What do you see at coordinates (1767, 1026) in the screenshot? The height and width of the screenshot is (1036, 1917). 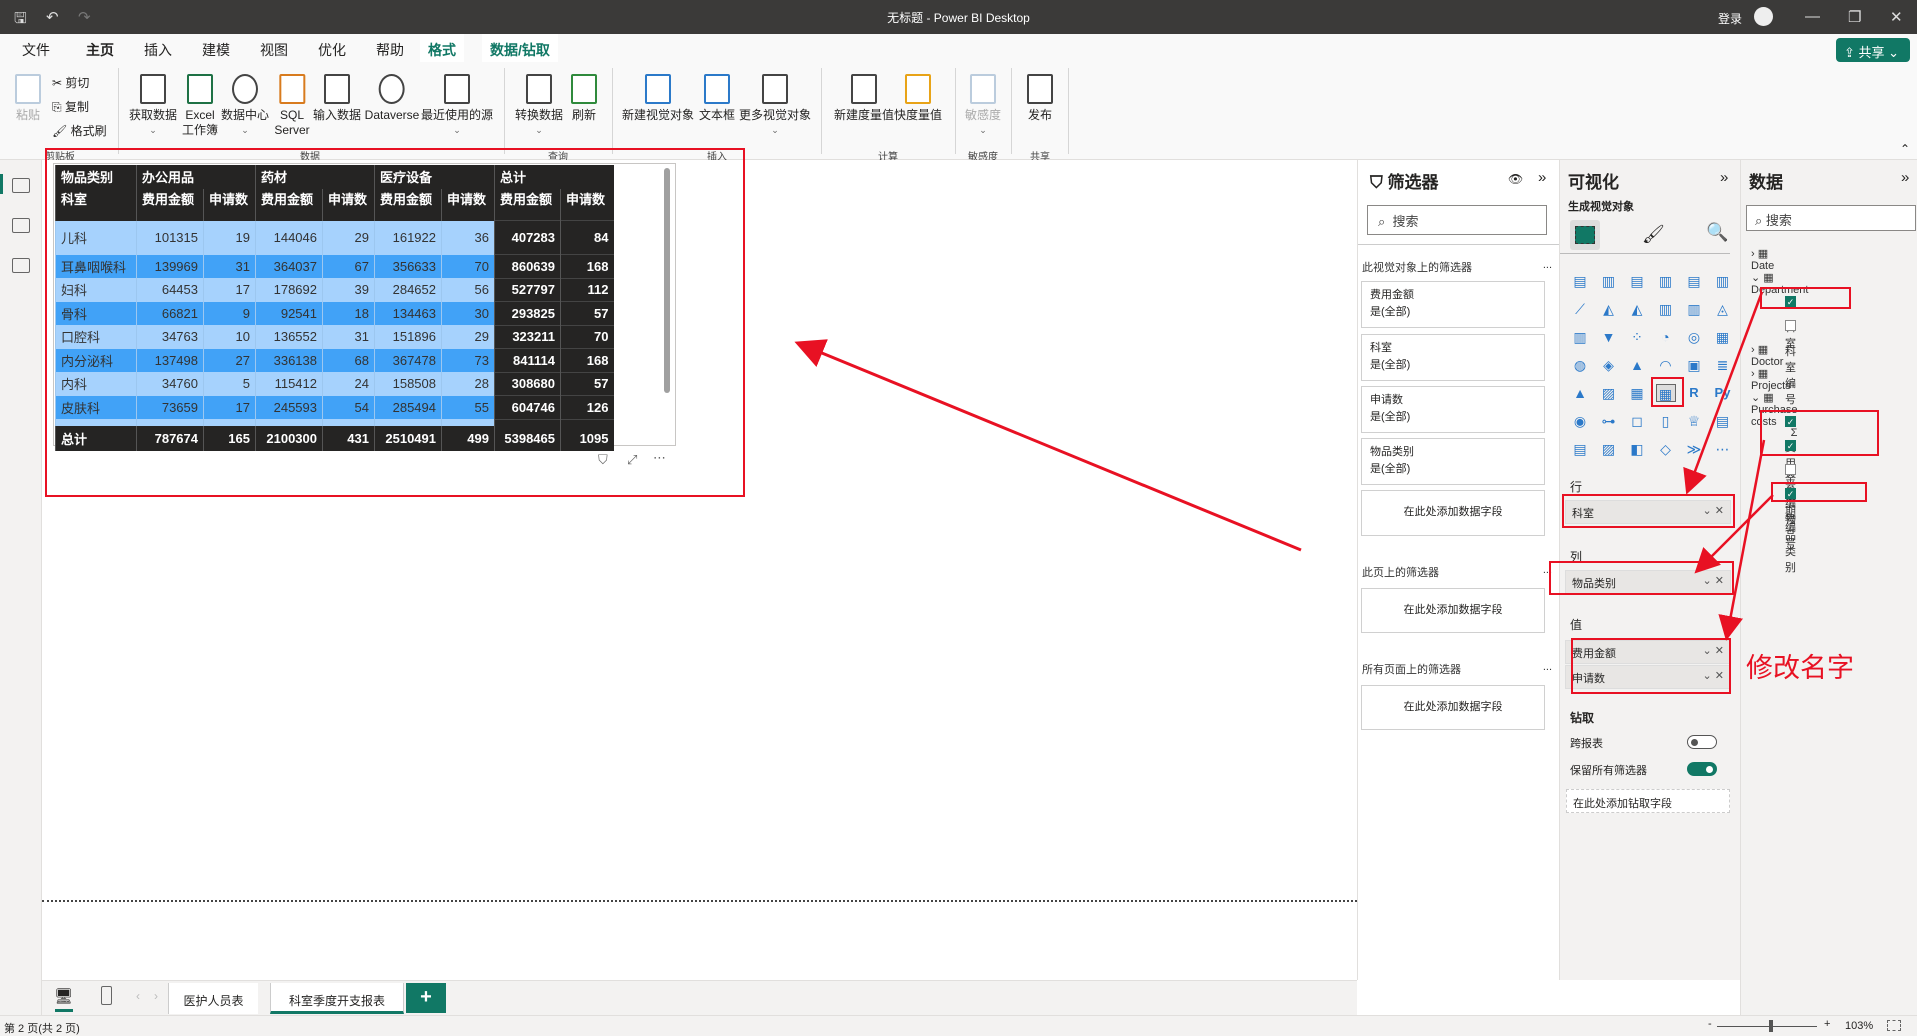 I see `zoom-slider` at bounding box center [1767, 1026].